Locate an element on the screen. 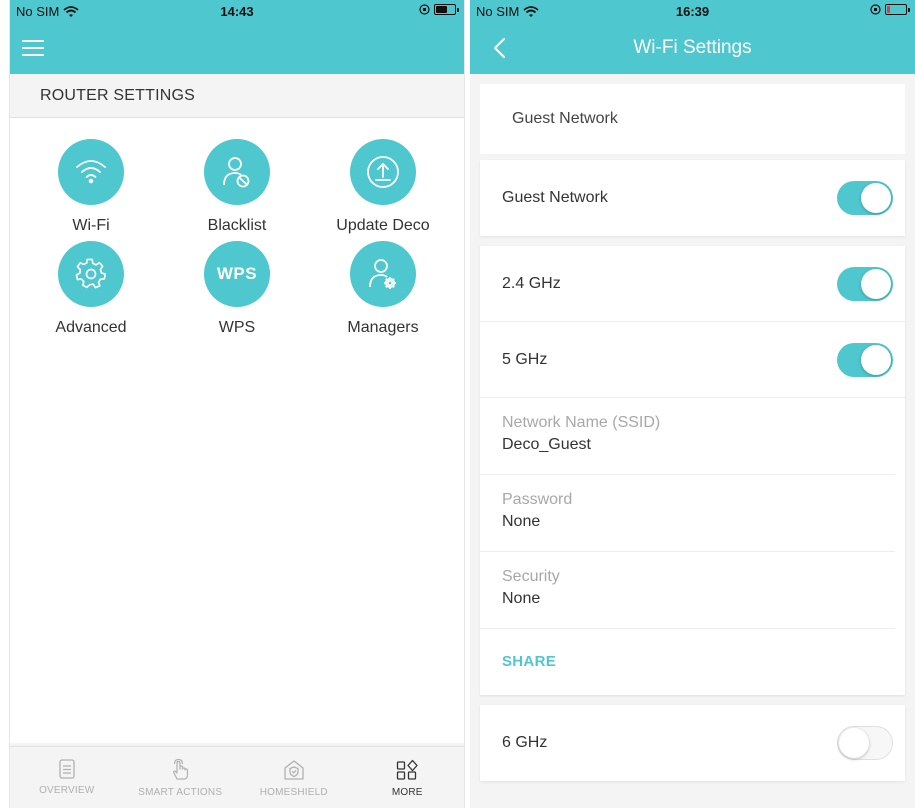 This screenshot has width=915, height=808. status-time: 16:39 is located at coordinates (692, 11).